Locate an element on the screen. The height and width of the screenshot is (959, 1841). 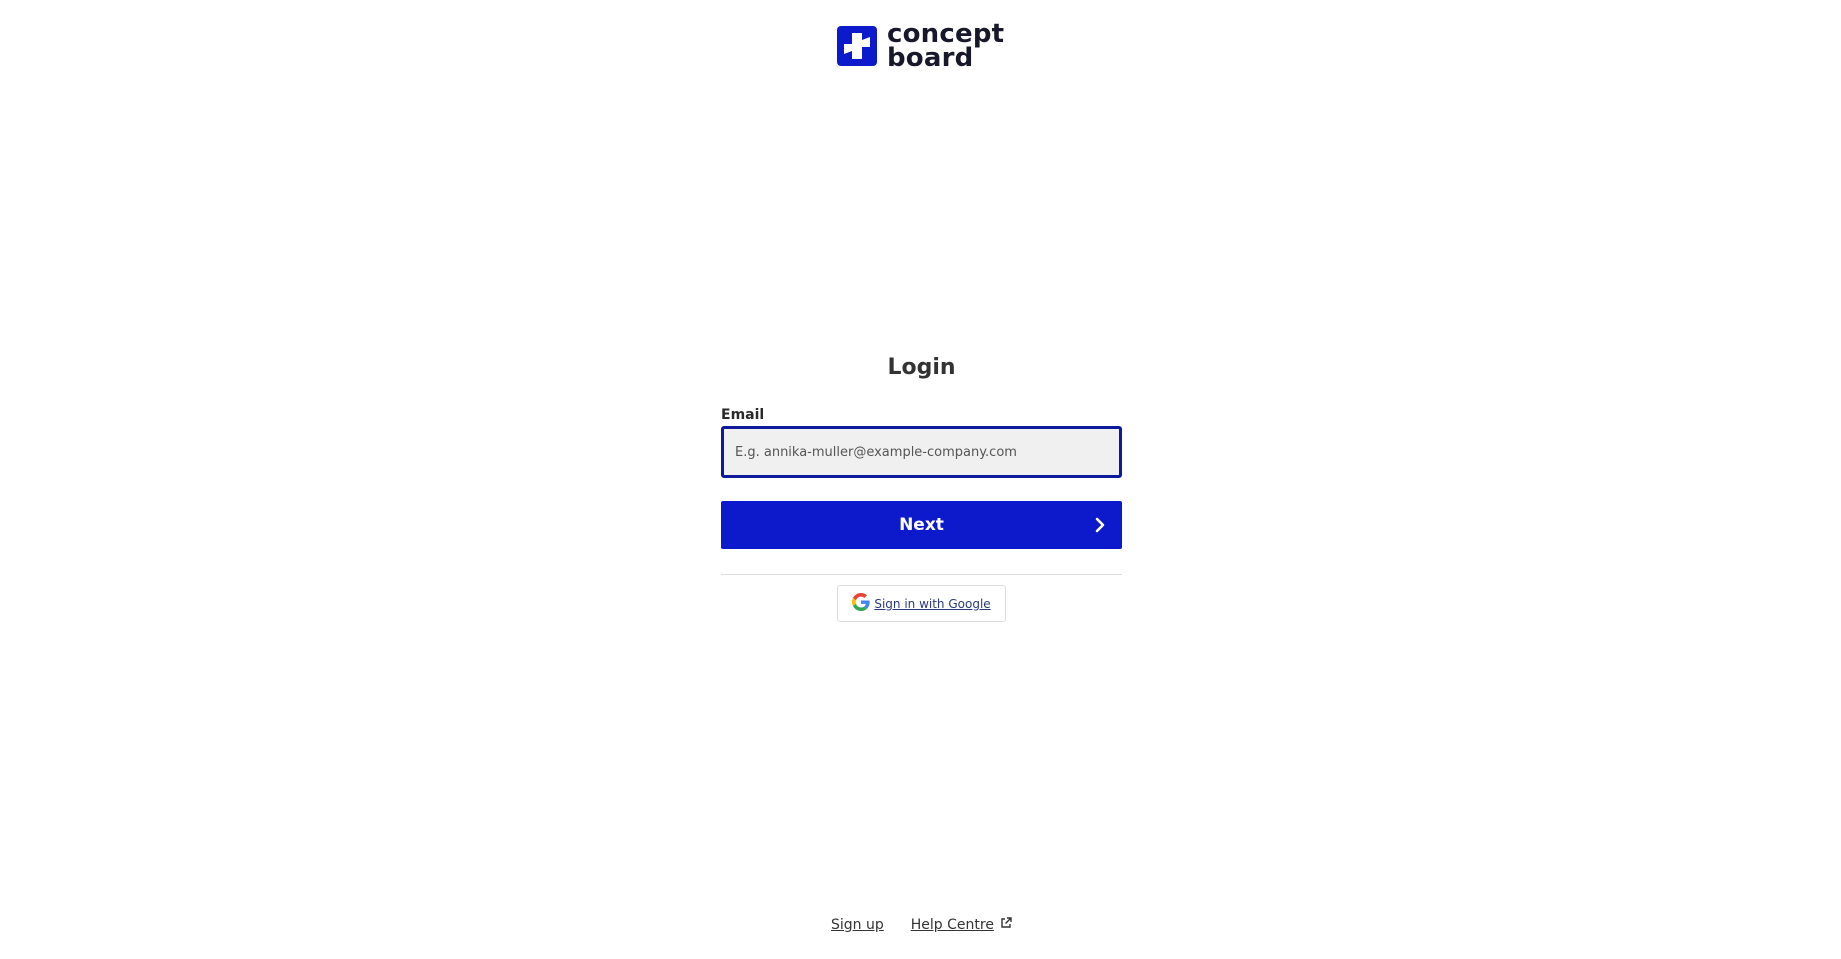
plus-cross-logo-icon is located at coordinates (857, 46).